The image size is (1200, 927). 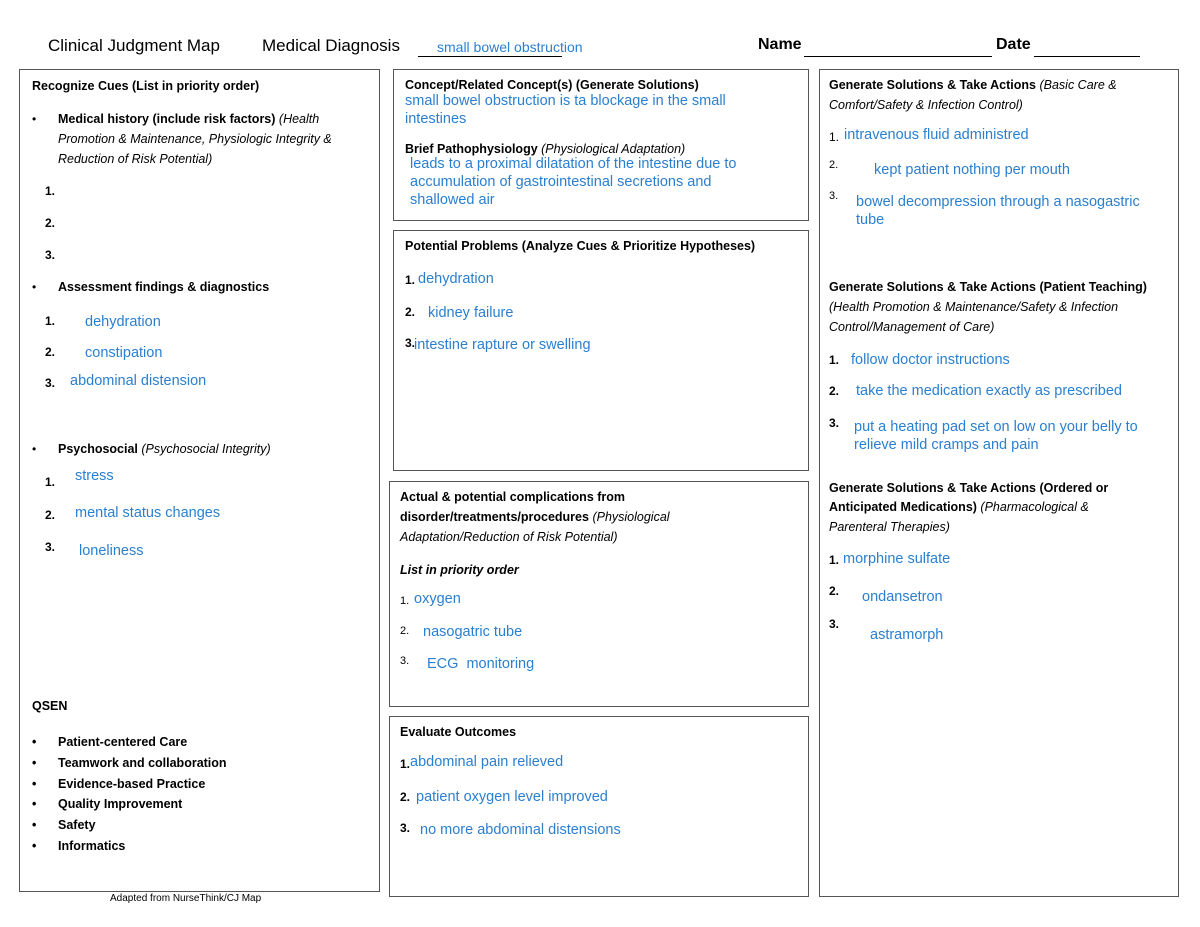 What do you see at coordinates (458, 732) in the screenshot?
I see `evaluate-outcomes-title: Evaluate Outcomes` at bounding box center [458, 732].